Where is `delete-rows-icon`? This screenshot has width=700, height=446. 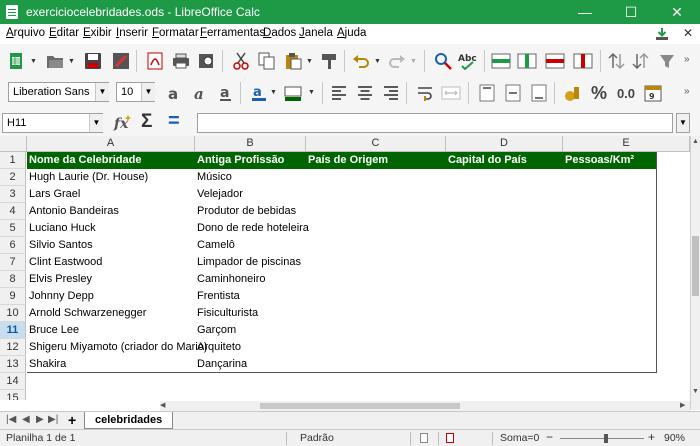 delete-rows-icon is located at coordinates (555, 61).